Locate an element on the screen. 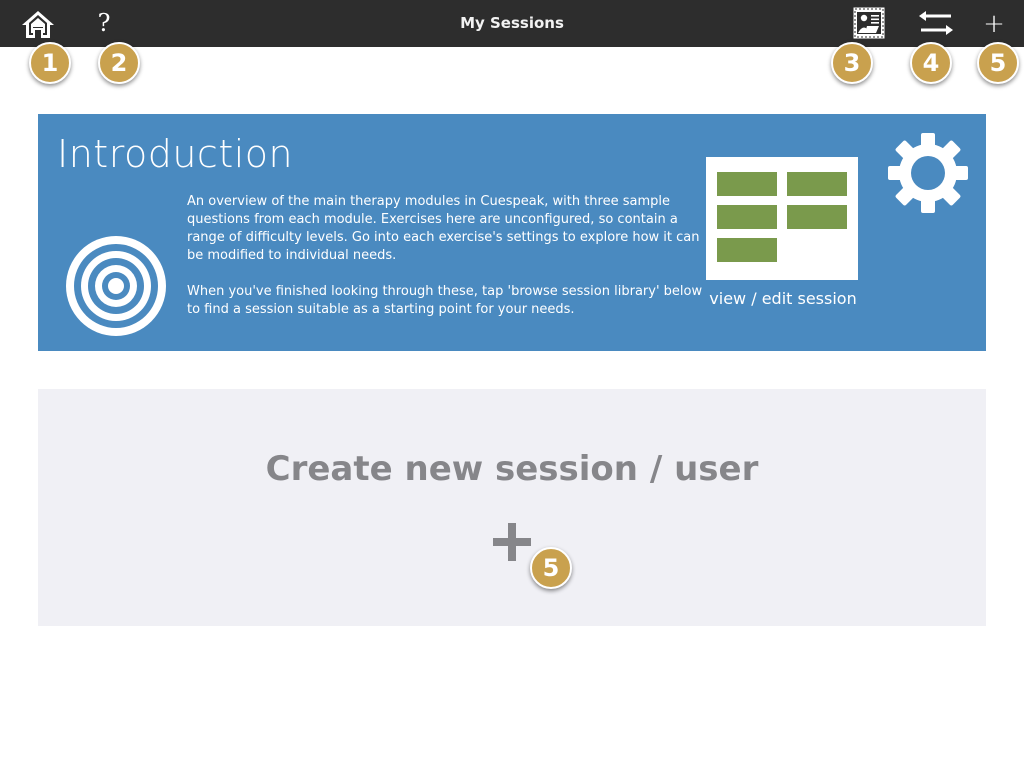 Image resolution: width=1024 pixels, height=768 pixels. add-button: + is located at coordinates (994, 24).